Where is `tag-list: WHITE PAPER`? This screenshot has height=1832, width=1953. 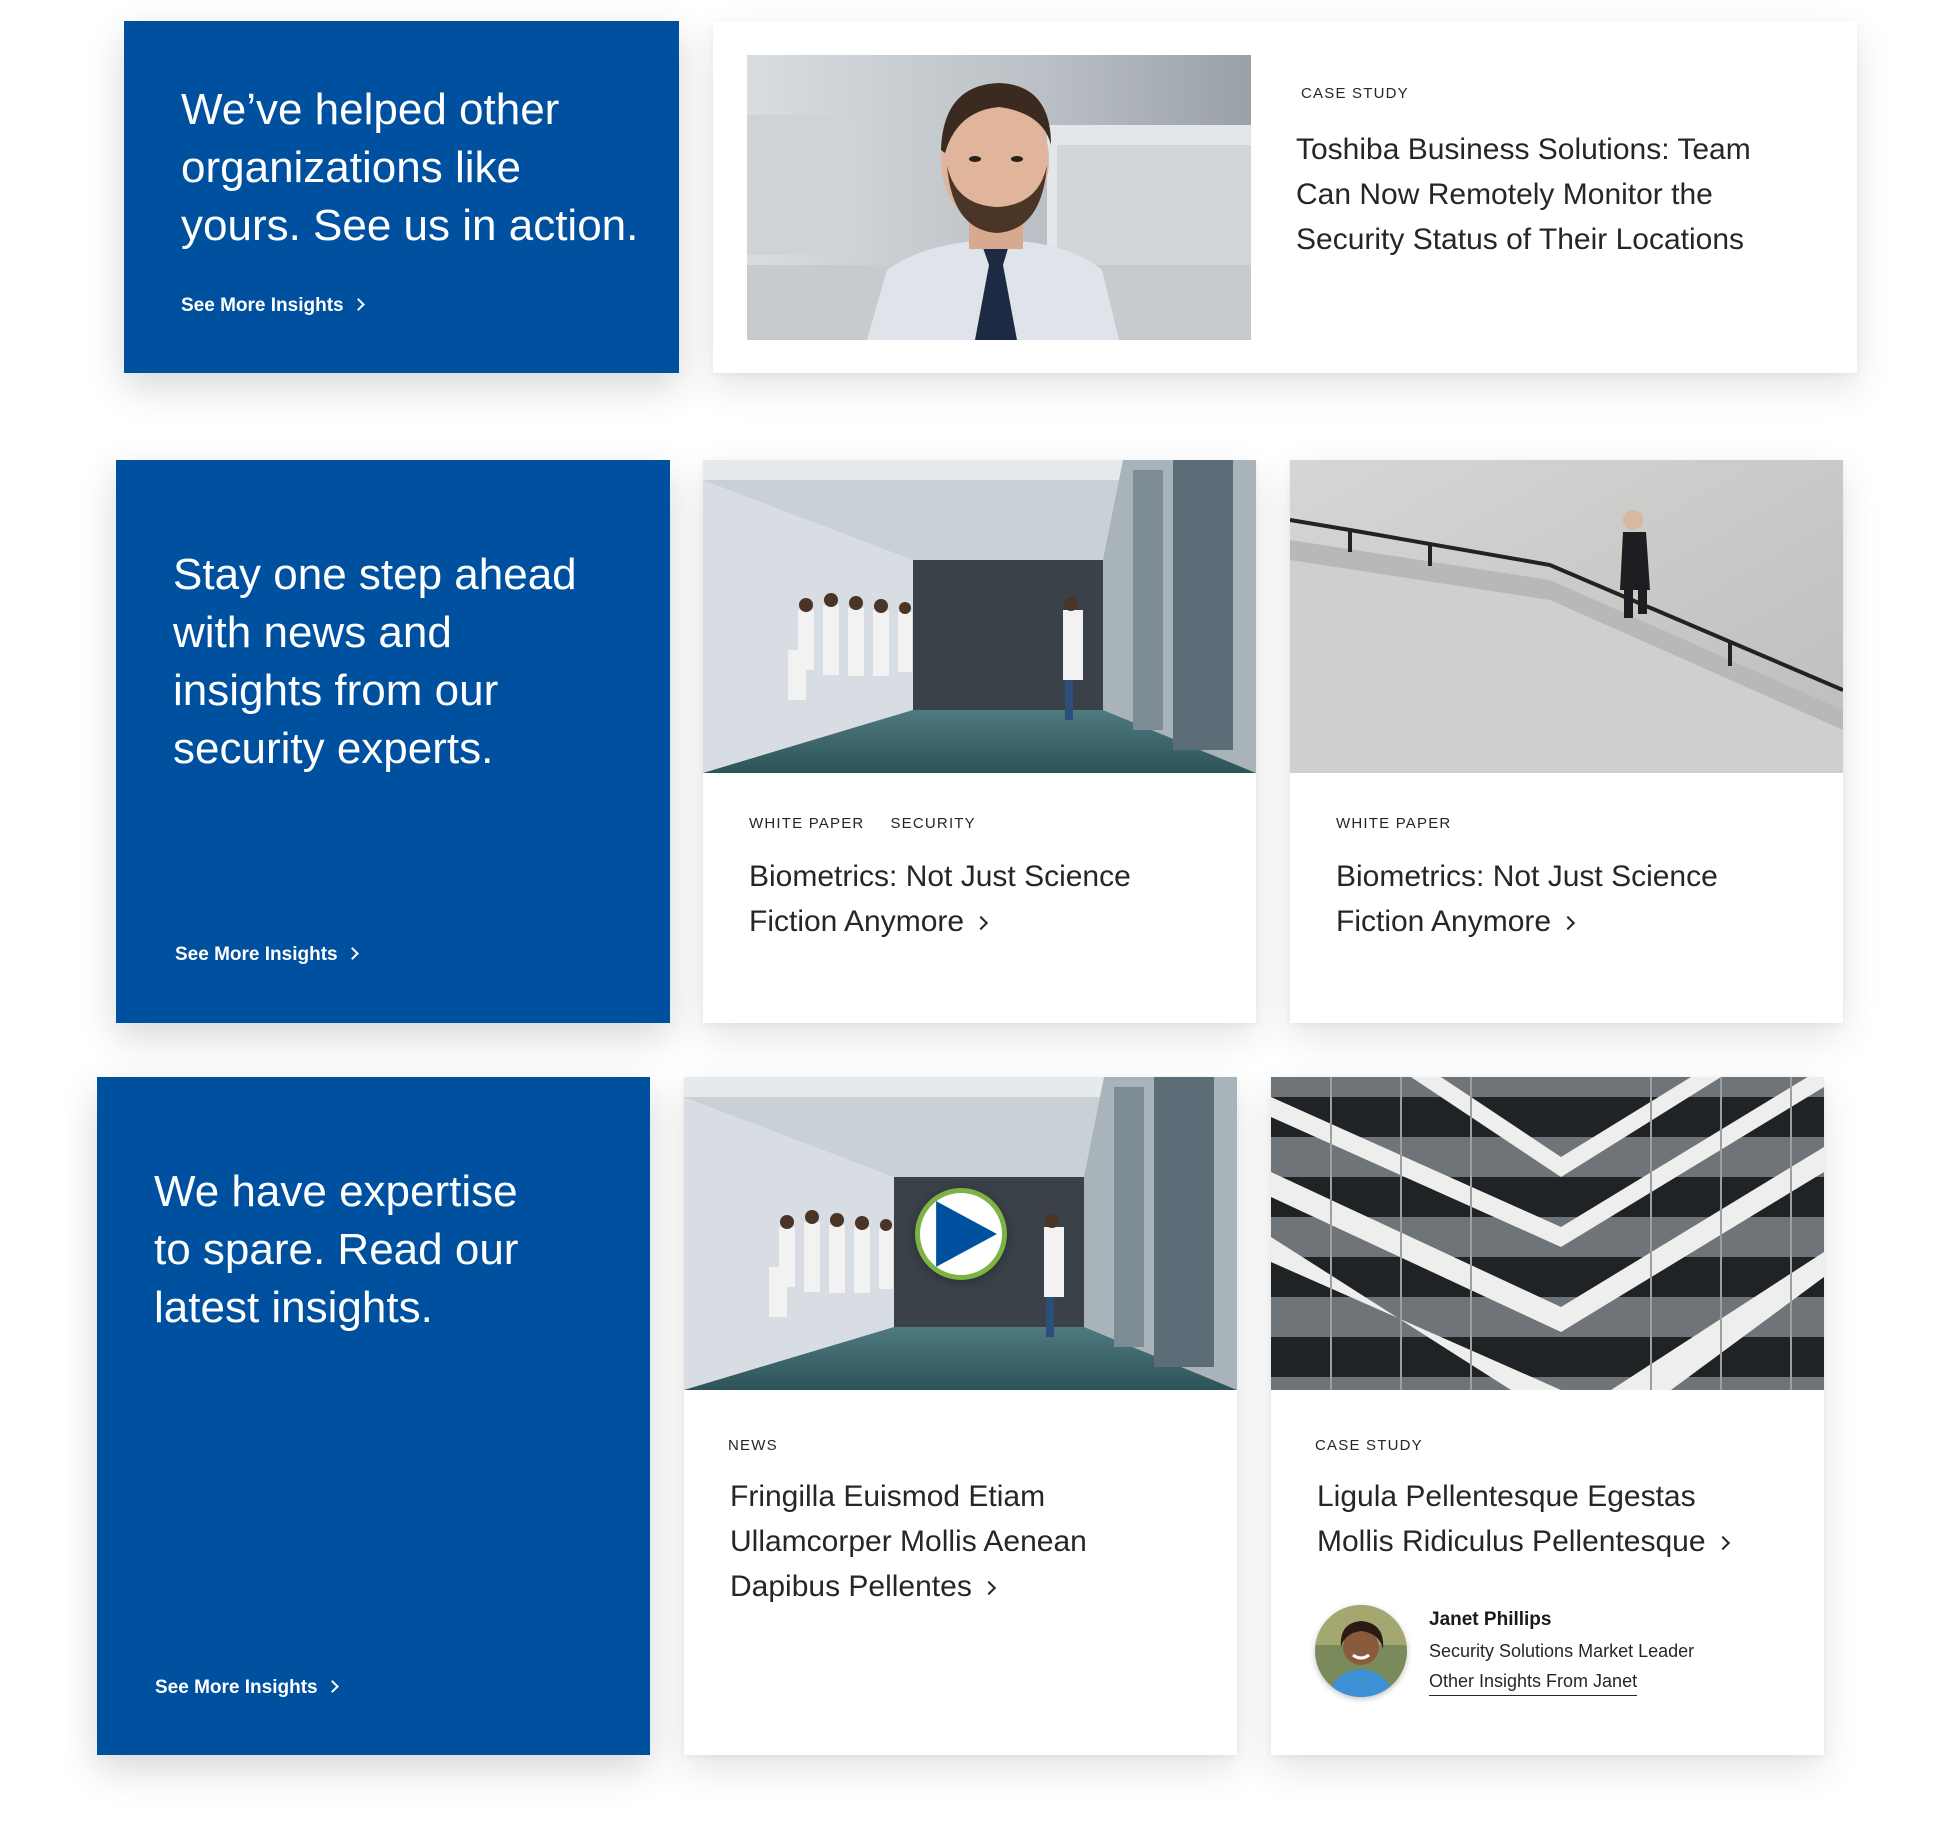 tag-list: WHITE PAPER is located at coordinates (1393, 823).